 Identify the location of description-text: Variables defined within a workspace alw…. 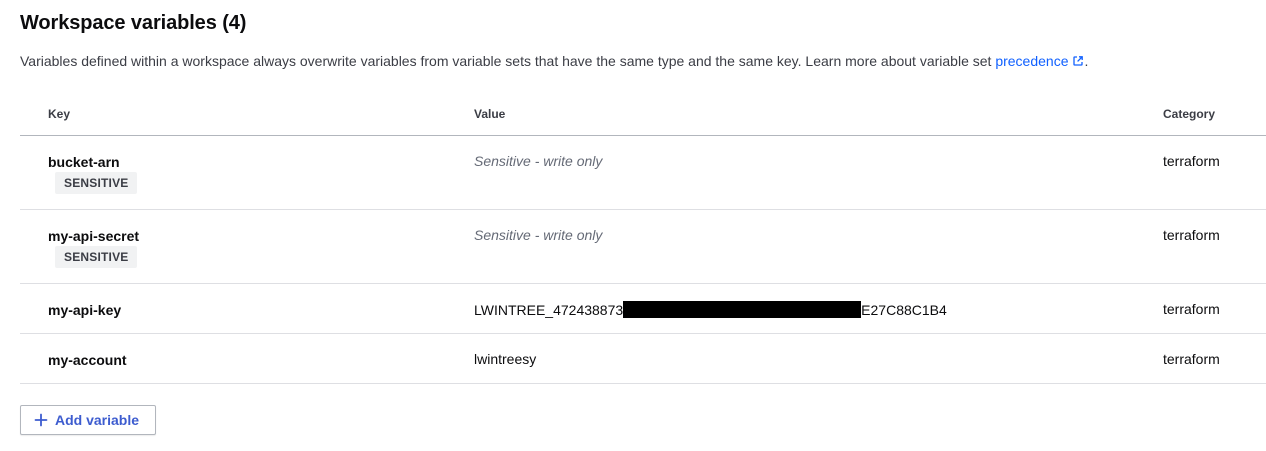
(508, 61).